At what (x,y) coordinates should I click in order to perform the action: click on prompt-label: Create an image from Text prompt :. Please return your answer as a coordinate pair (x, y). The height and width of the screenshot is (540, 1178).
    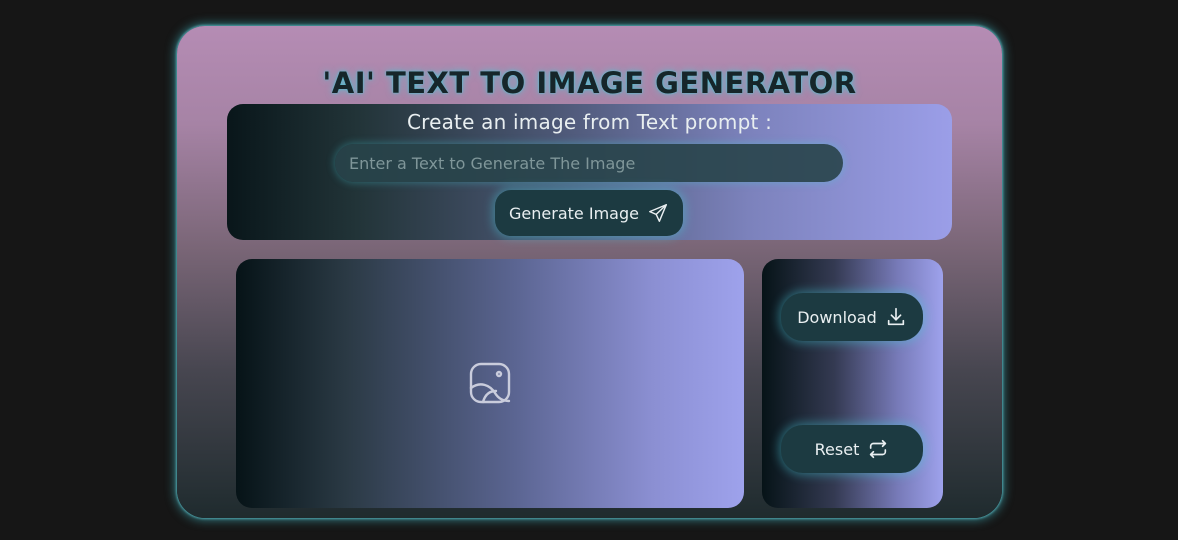
    Looking at the image, I should click on (589, 122).